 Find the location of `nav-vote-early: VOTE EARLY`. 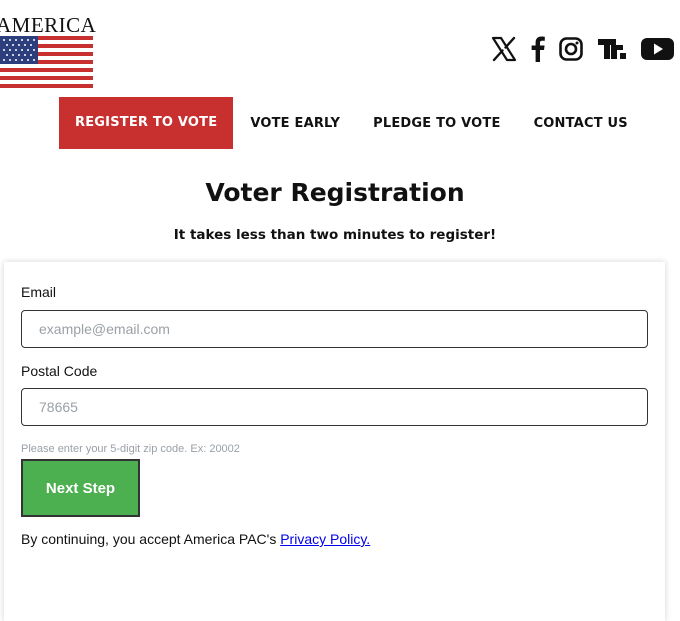

nav-vote-early: VOTE EARLY is located at coordinates (295, 123).